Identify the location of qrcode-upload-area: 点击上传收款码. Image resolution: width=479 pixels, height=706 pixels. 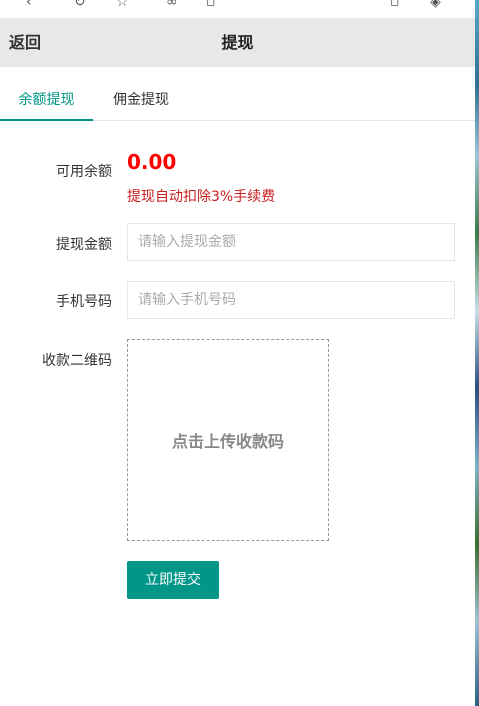
(228, 440).